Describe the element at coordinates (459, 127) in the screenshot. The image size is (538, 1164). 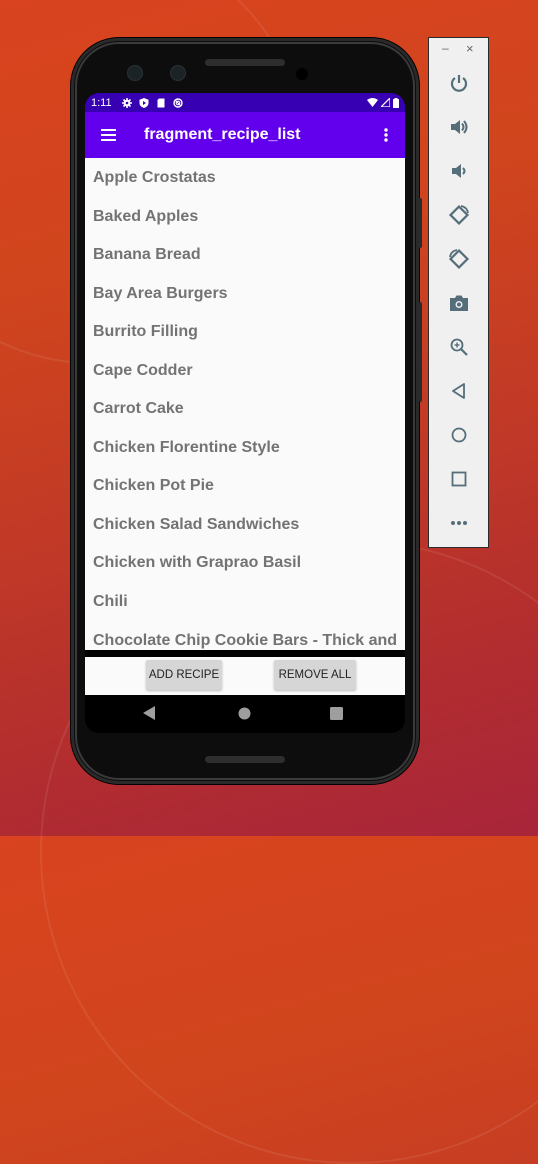
I see `volume-up-icon` at that location.